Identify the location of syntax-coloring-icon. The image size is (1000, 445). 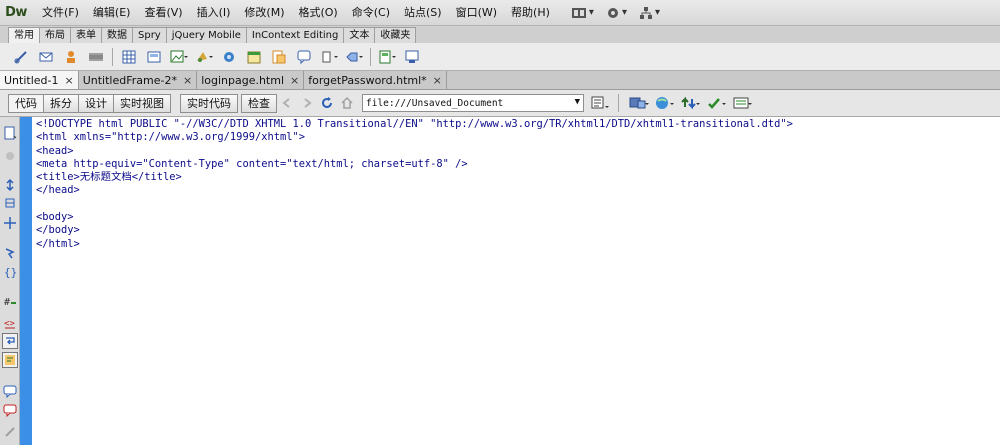
(10, 360).